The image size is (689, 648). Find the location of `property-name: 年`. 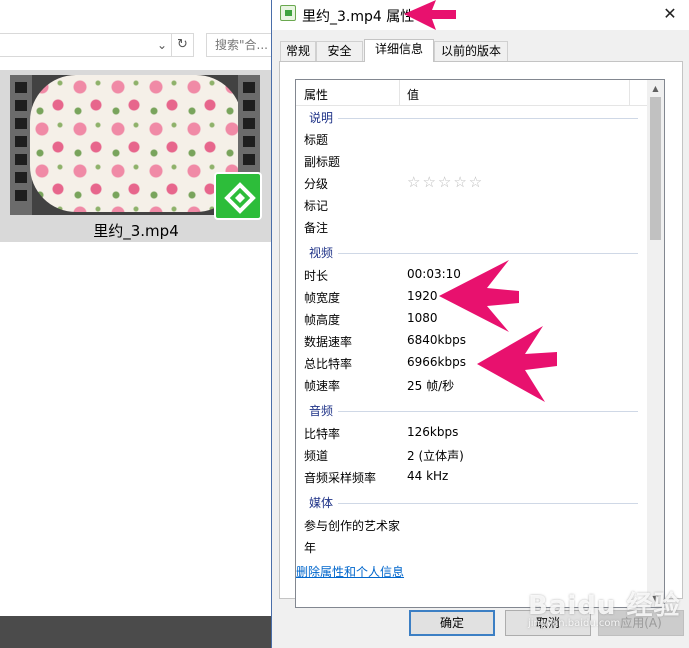

property-name: 年 is located at coordinates (310, 548).